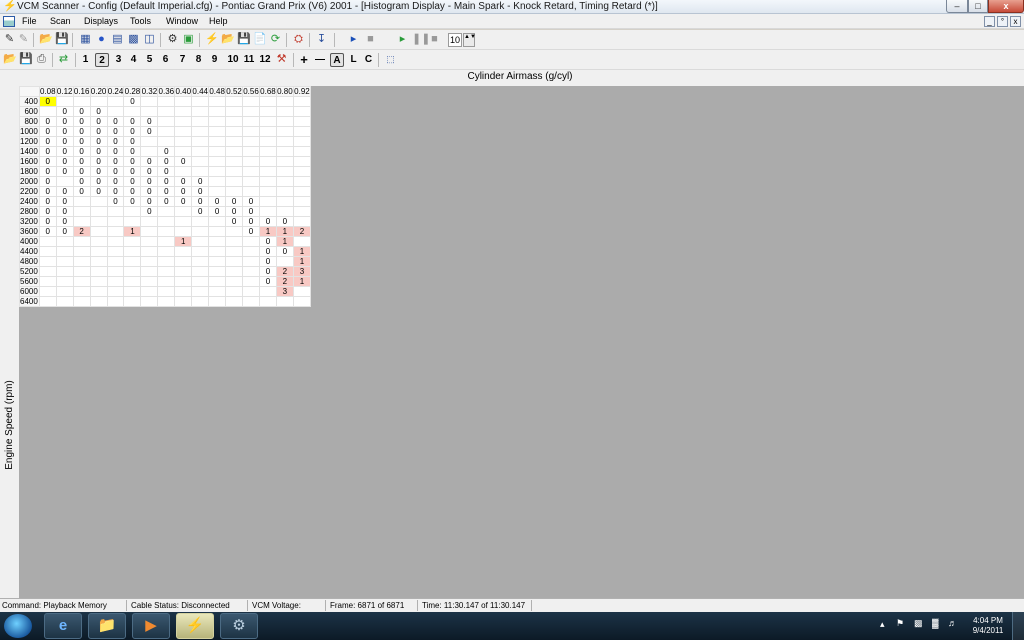 This screenshot has height=640, width=1024. What do you see at coordinates (402, 39) in the screenshot?
I see `record-play-icon: ▸` at bounding box center [402, 39].